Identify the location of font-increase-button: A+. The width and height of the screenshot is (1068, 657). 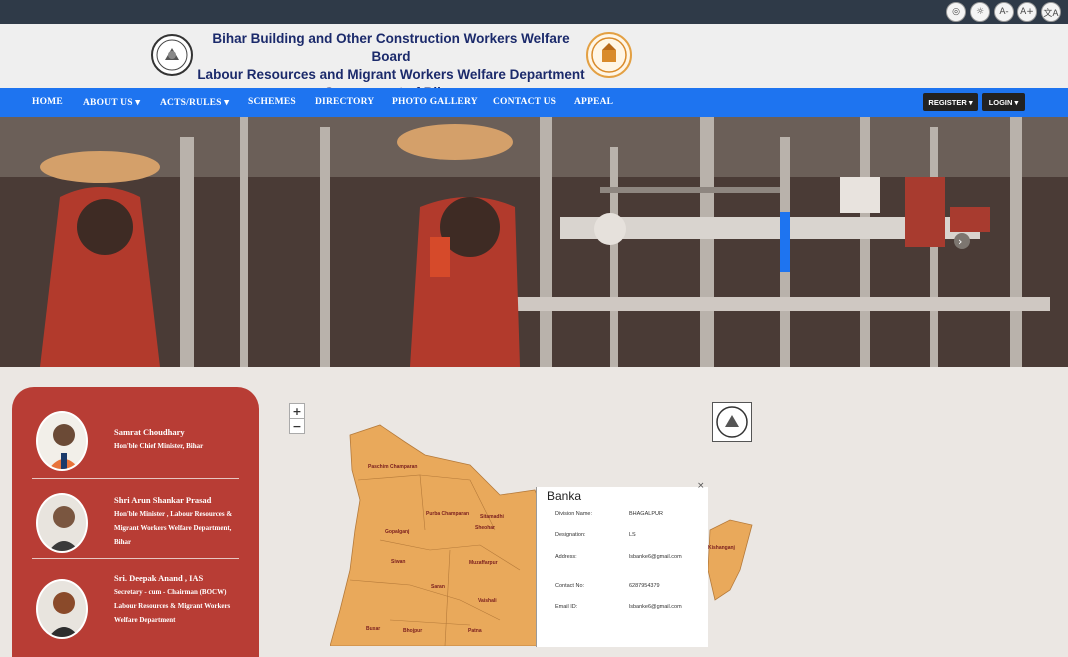
(1027, 12).